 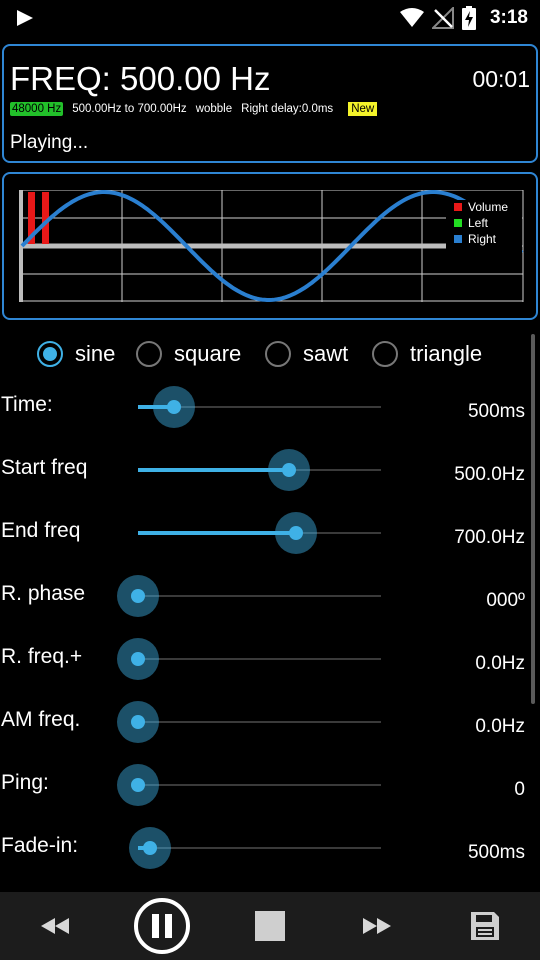 I want to click on radio-label: square, so click(x=208, y=353).